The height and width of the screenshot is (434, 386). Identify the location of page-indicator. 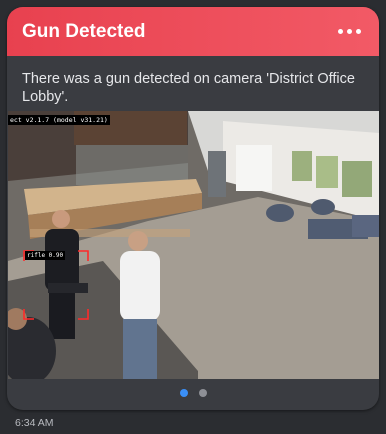
(193, 393).